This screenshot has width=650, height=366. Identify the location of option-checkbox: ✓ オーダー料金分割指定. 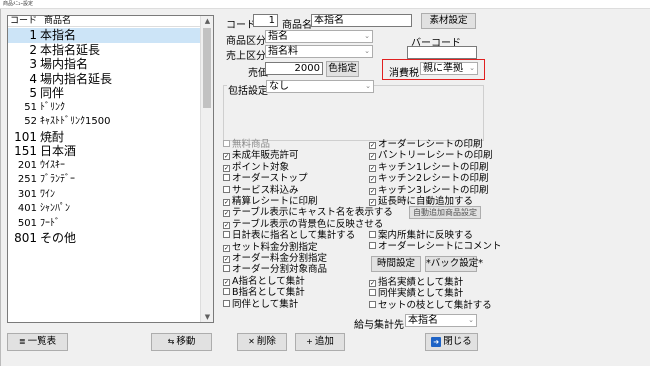
(275, 258).